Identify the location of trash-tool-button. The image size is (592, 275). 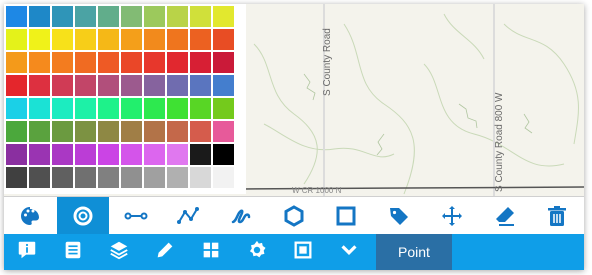
(557, 216).